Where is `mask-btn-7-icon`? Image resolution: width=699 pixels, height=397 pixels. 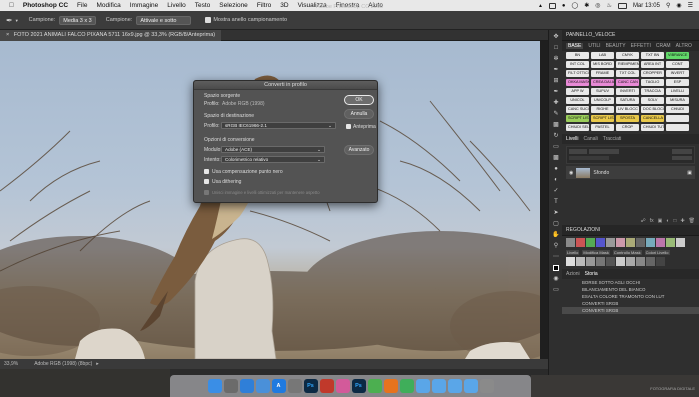
mask-btn-7-icon is located at coordinates (630, 261).